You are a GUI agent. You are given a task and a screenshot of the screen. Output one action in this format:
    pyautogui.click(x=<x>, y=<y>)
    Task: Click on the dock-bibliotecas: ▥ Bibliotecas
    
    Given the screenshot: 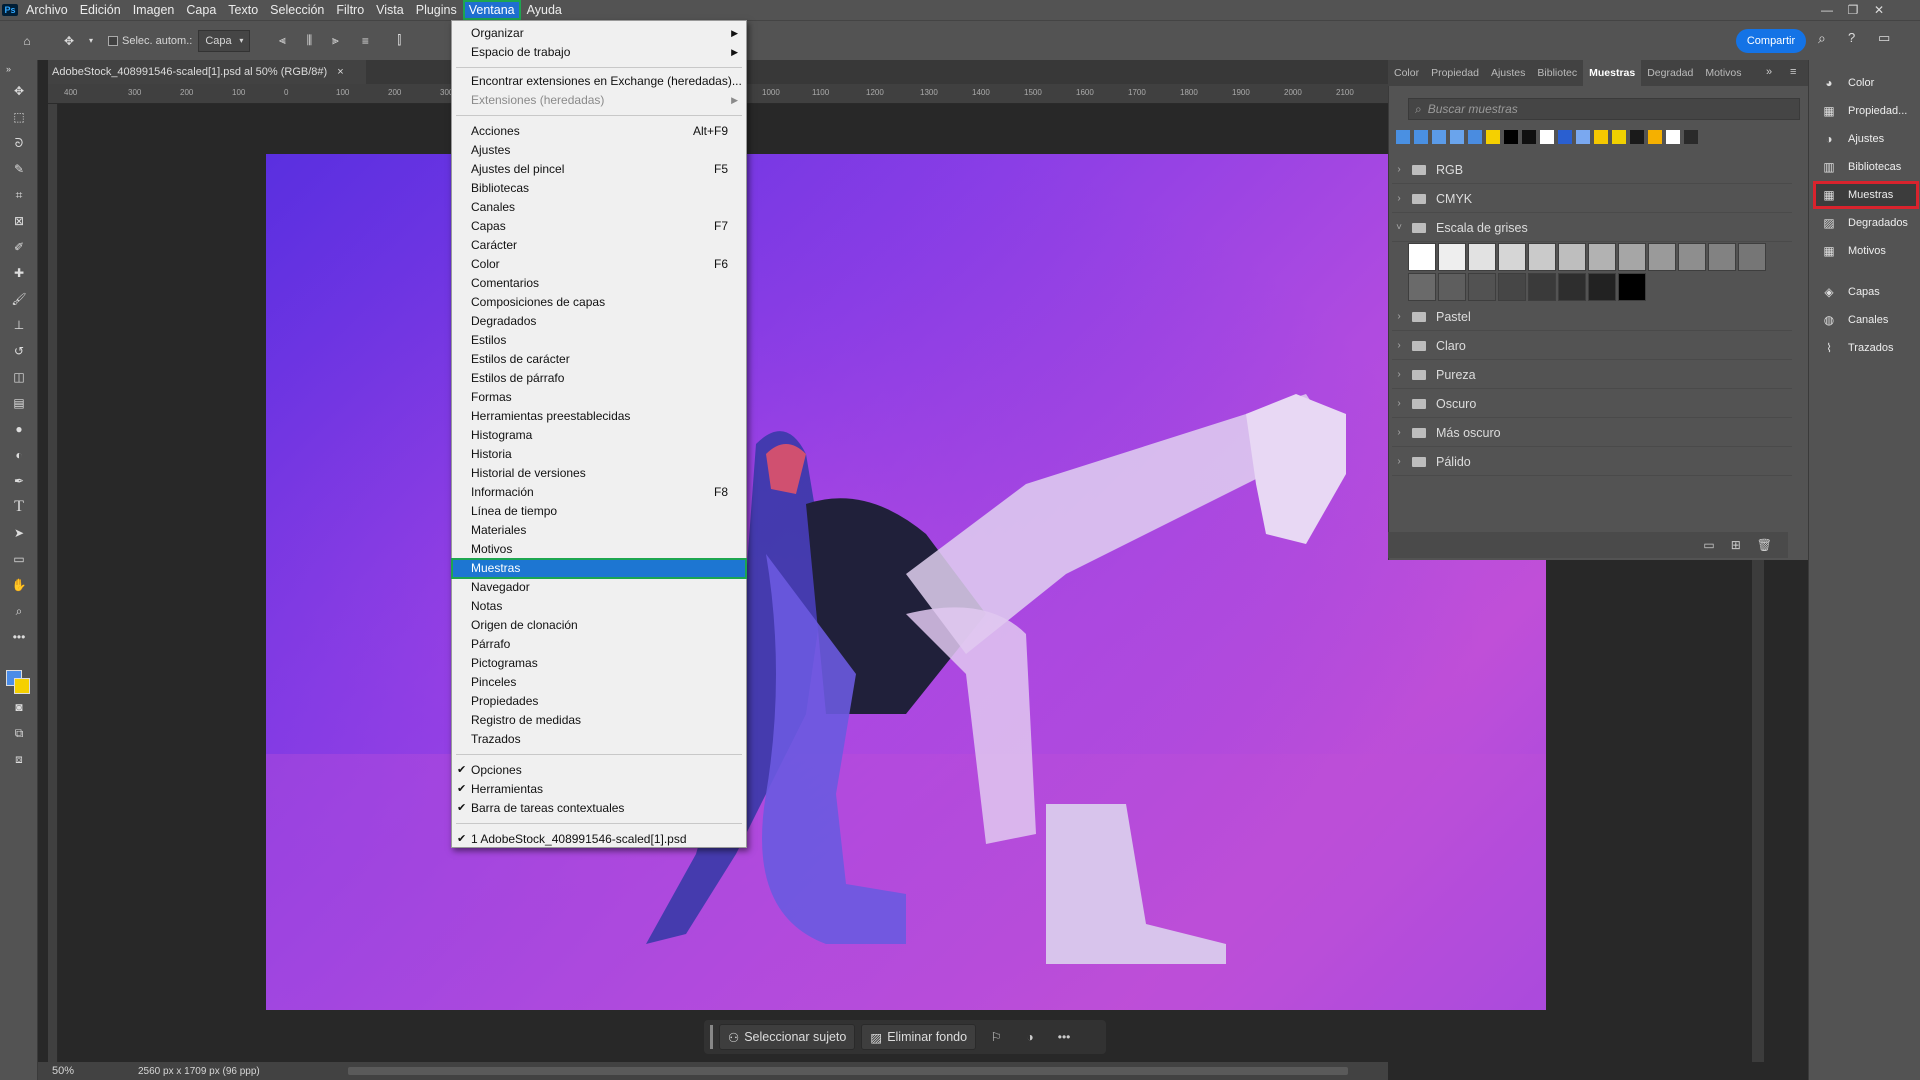 What is the action you would take?
    pyautogui.click(x=1866, y=167)
    